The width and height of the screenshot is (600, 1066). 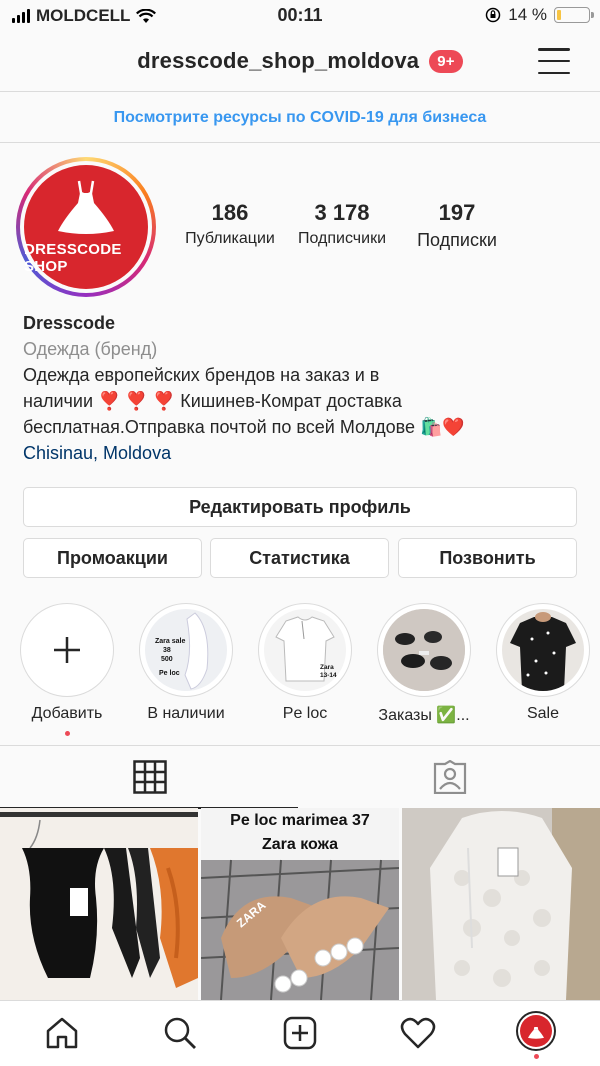 What do you see at coordinates (169, 673) in the screenshot?
I see `svg-text: Pe loc` at bounding box center [169, 673].